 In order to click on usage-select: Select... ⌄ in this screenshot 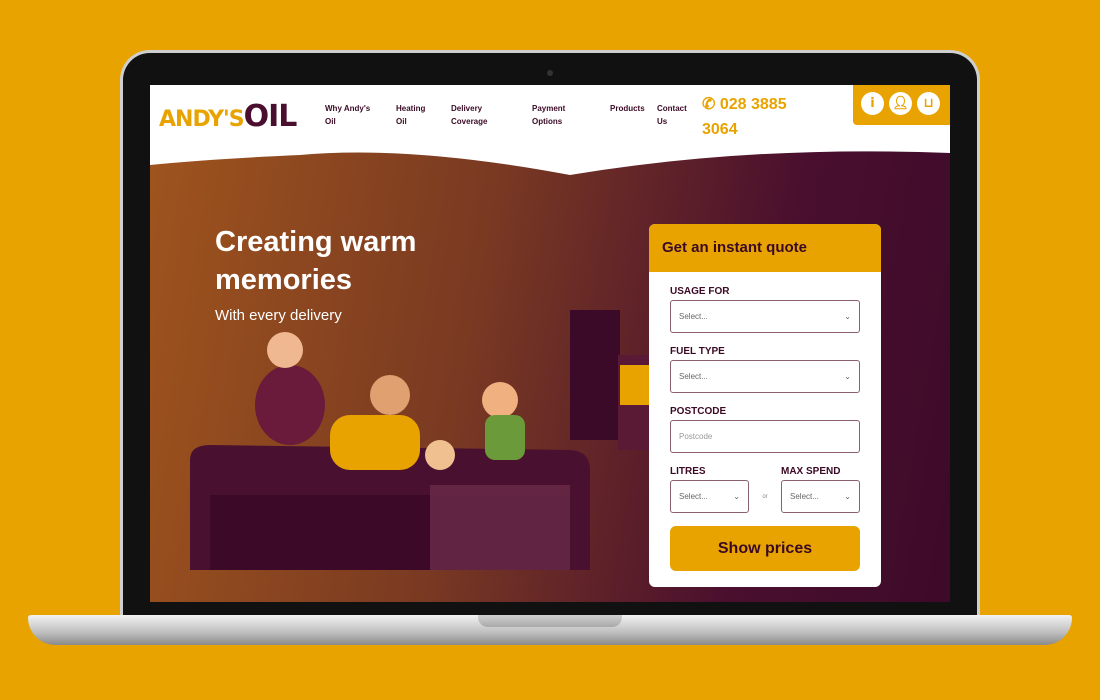, I will do `click(765, 316)`.